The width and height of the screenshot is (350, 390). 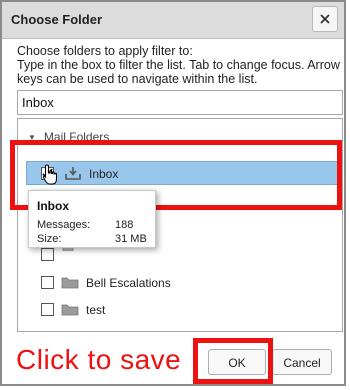 What do you see at coordinates (92, 219) in the screenshot?
I see `folder-info-tooltip: Inbox Messages: 188 Size: 31 MB` at bounding box center [92, 219].